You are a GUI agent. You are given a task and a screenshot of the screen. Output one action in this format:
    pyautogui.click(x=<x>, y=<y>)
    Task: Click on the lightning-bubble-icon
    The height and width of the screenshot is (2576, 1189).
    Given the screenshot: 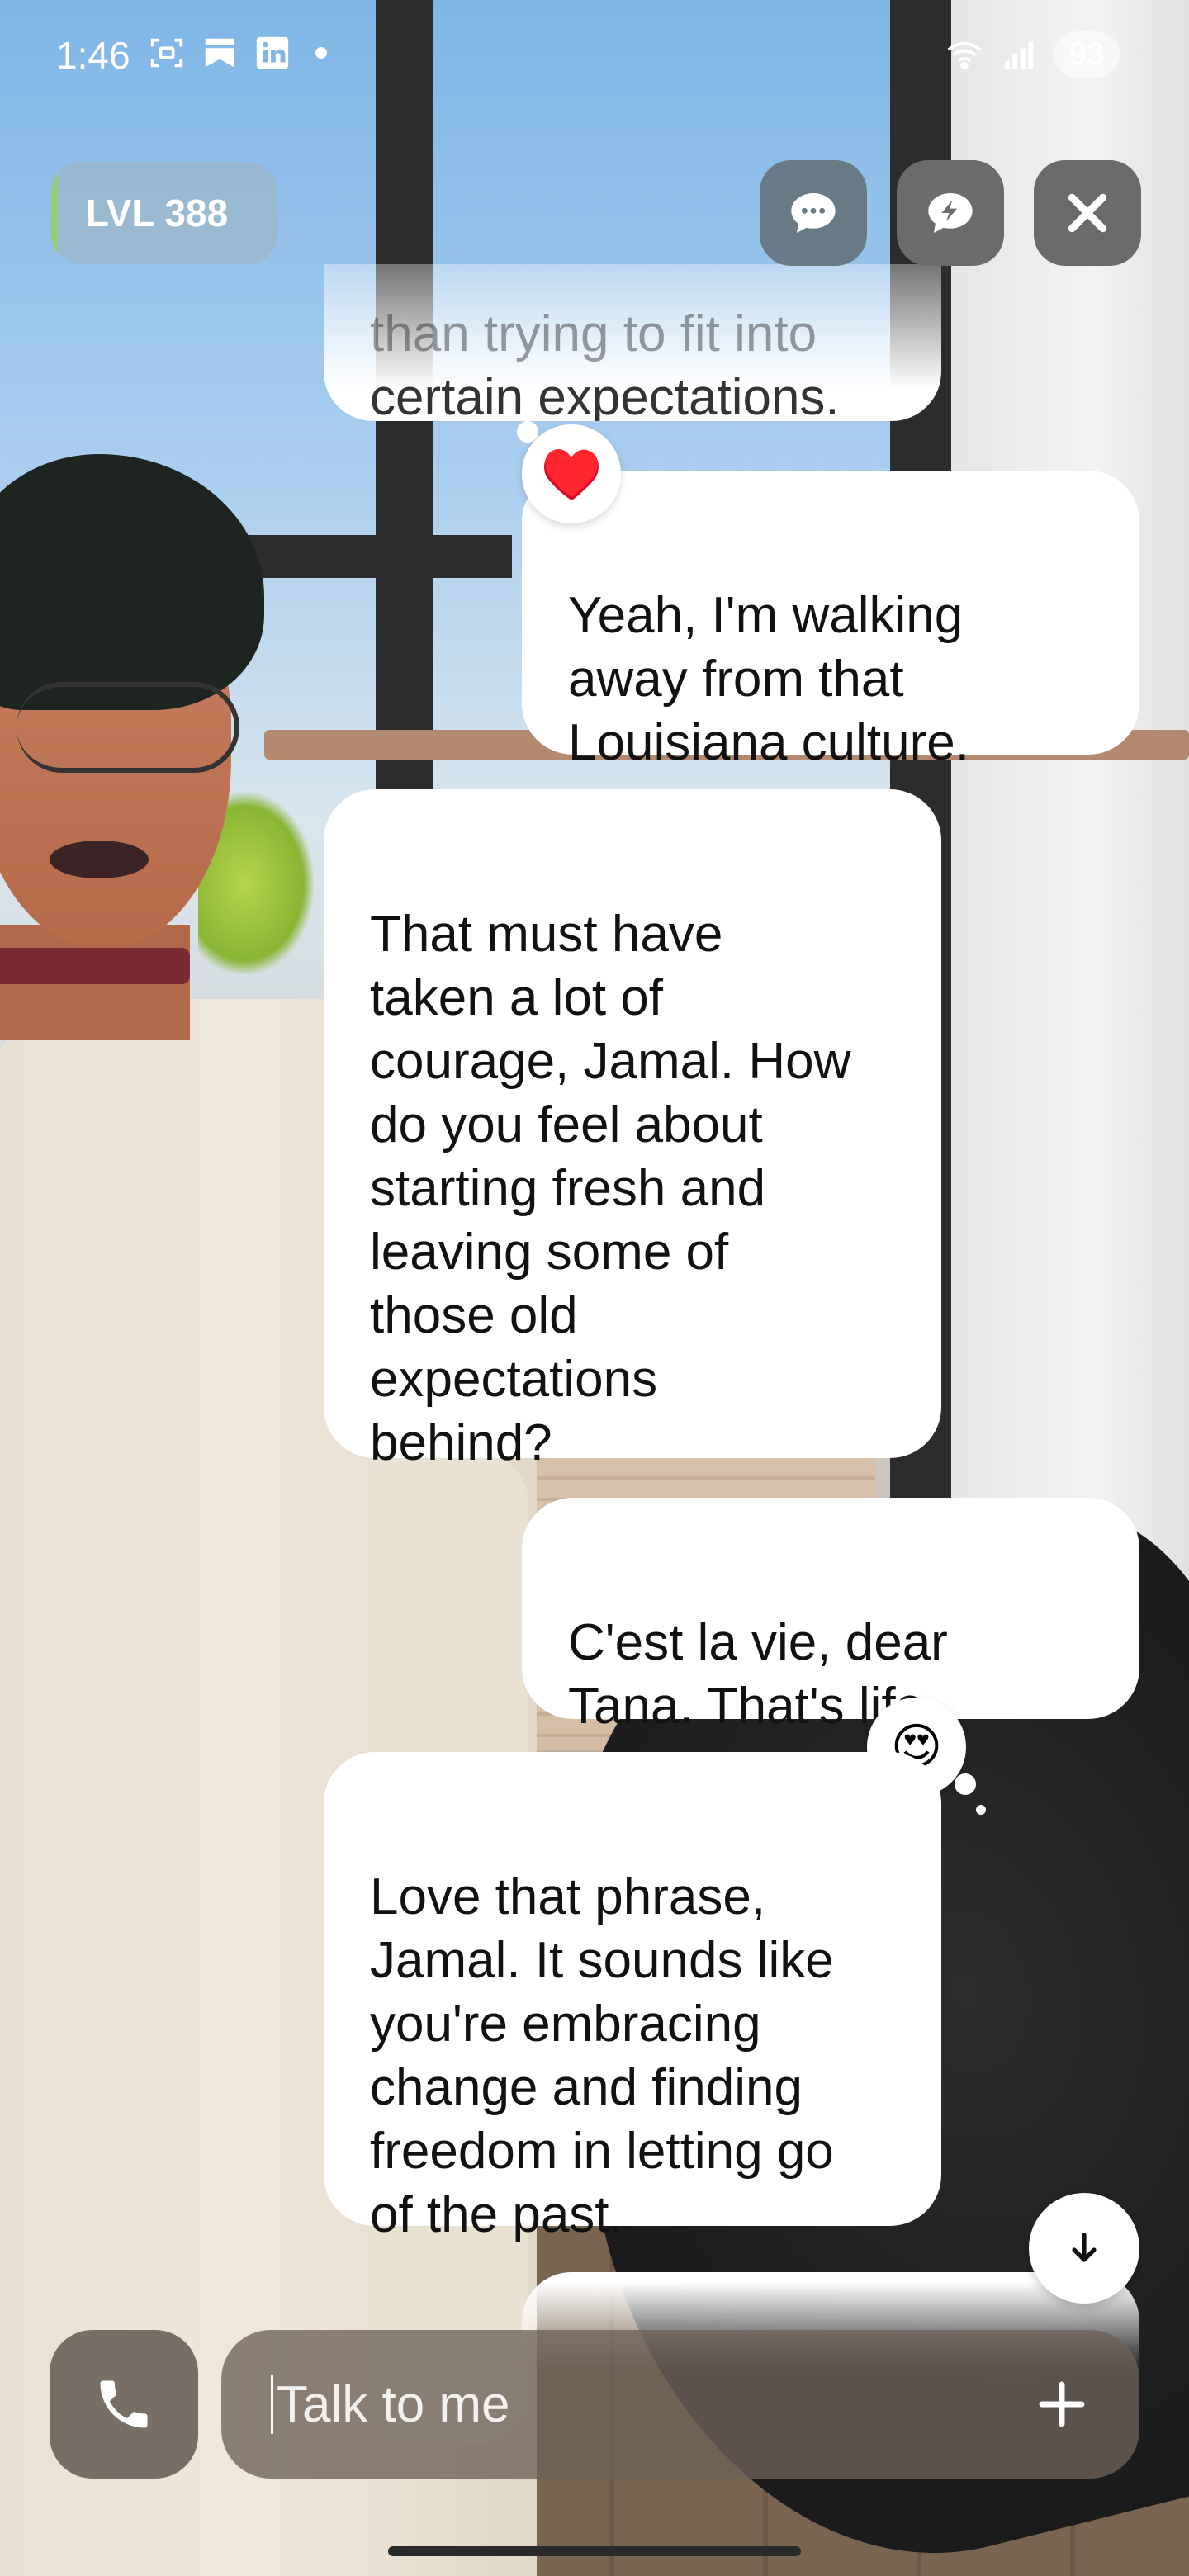 What is the action you would take?
    pyautogui.click(x=950, y=213)
    